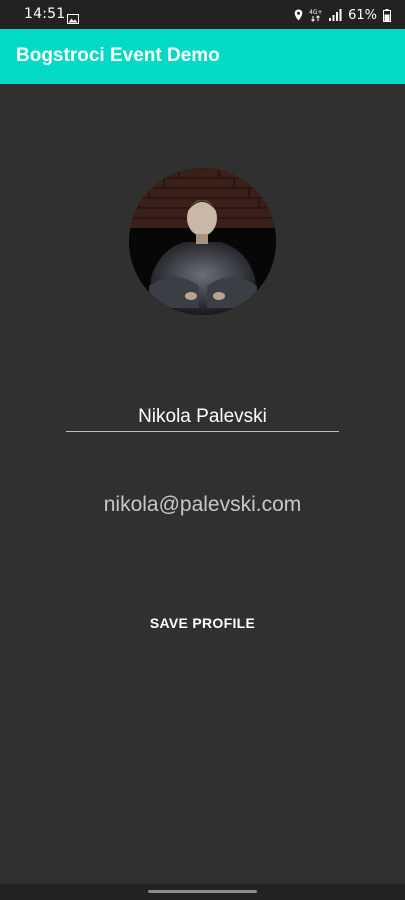 The width and height of the screenshot is (405, 900). What do you see at coordinates (73, 16) in the screenshot?
I see `gallery-icon` at bounding box center [73, 16].